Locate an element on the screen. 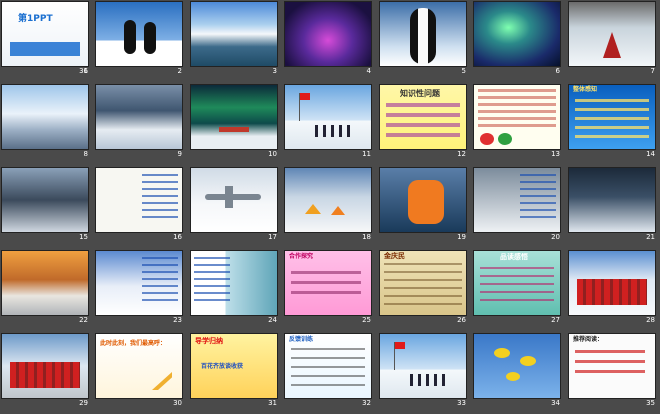  slide-thumbnail: 推荐阅读： 35 is located at coordinates (613, 373).